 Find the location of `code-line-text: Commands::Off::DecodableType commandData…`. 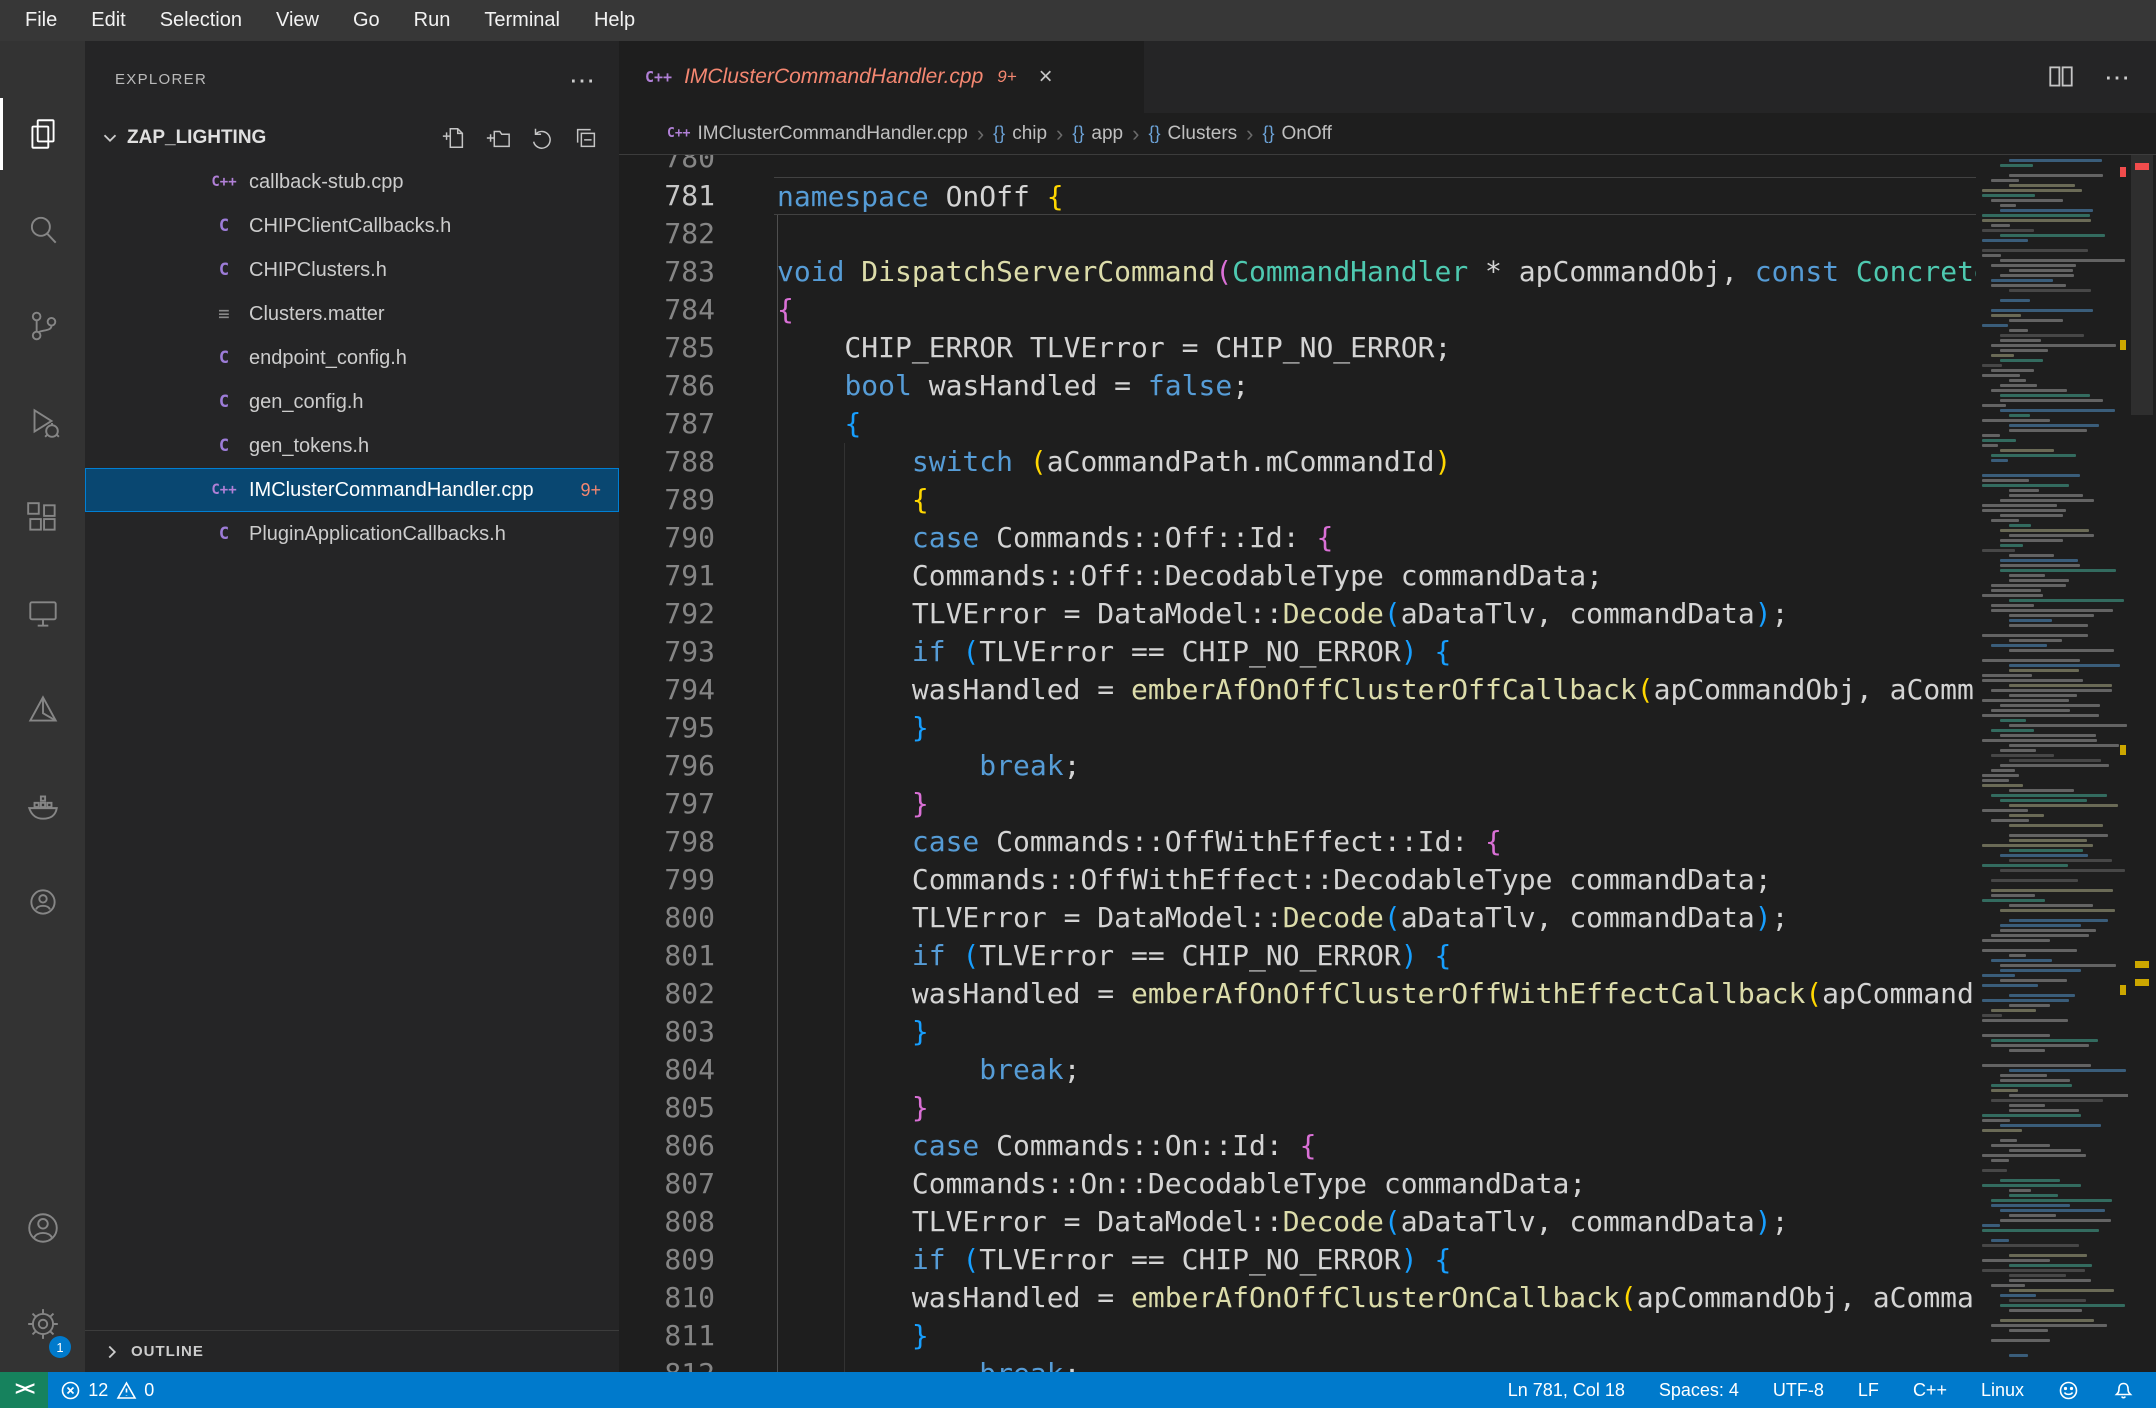

code-line-text: Commands::Off::DecodableType commandData… is located at coordinates (1375, 576).